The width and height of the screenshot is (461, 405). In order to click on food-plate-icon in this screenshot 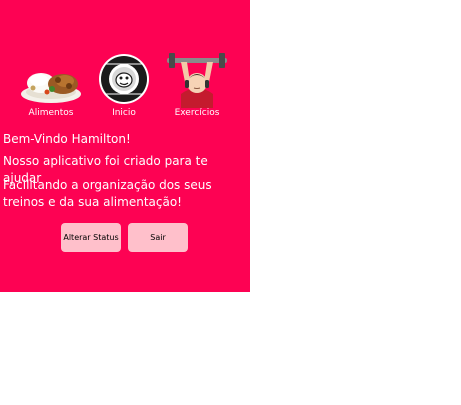, I will do `click(51, 79)`.